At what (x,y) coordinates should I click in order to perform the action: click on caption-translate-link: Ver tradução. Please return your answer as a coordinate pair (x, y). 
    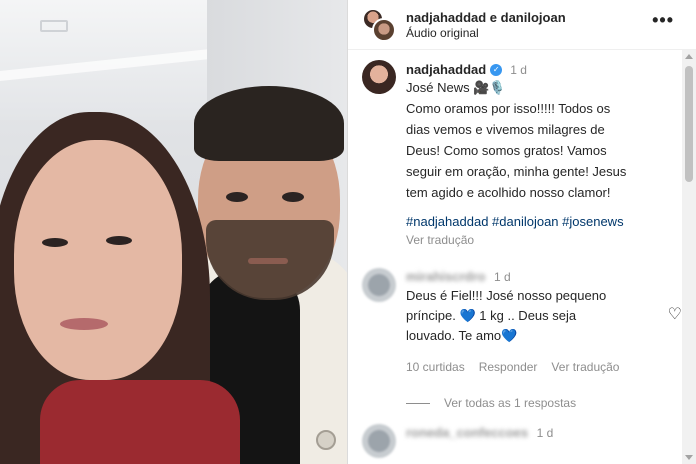
    Looking at the image, I should click on (542, 240).